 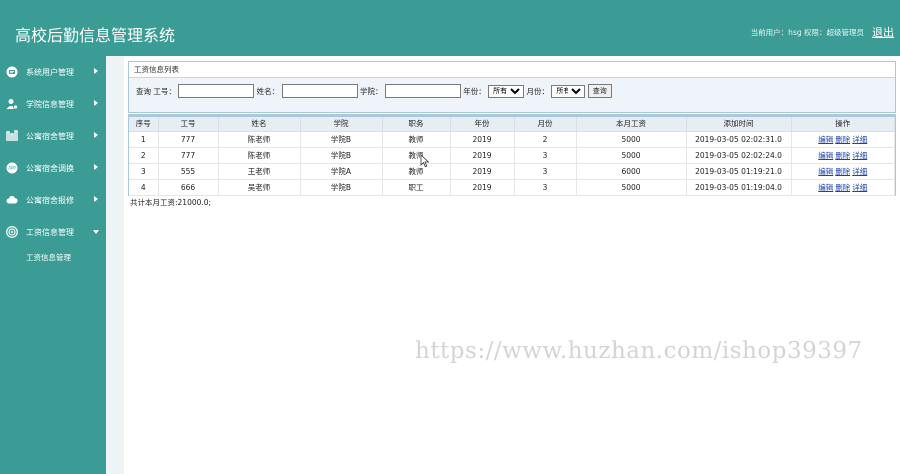 I want to click on year-select: 所有, so click(x=506, y=91).